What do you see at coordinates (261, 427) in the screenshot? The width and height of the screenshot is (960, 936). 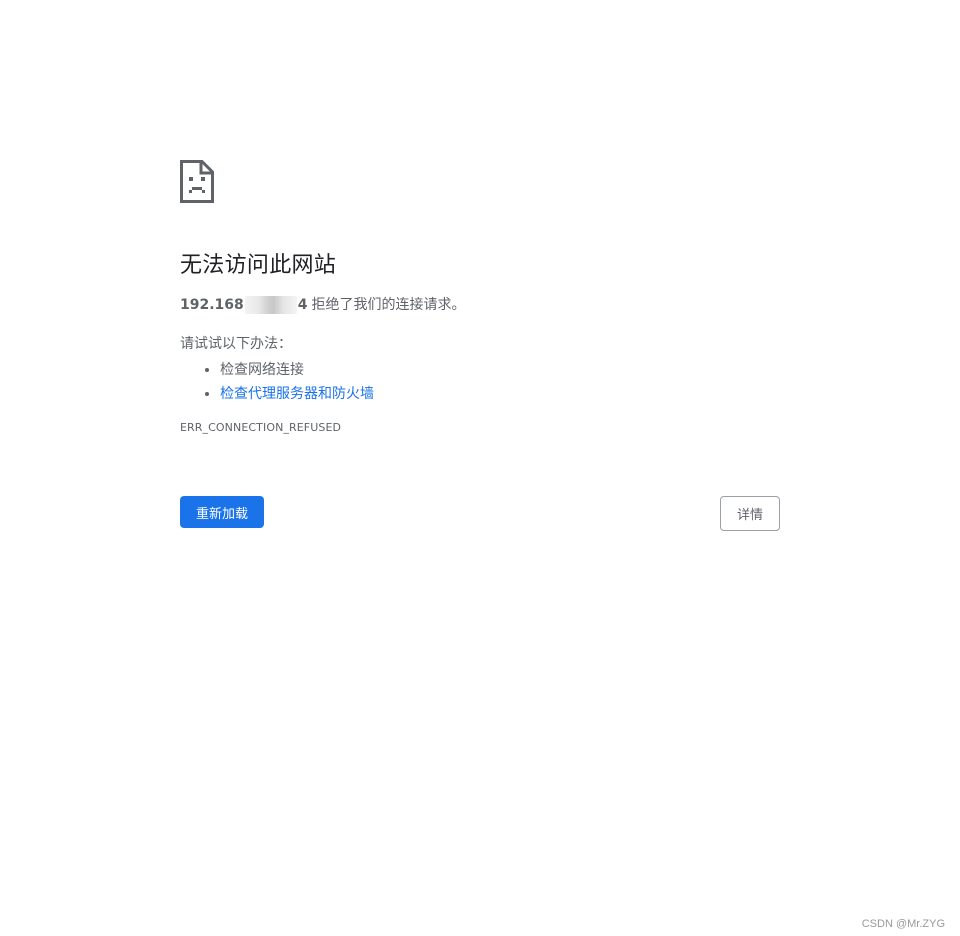 I see `error-code: ERR_CONNECTION_REFUSED` at bounding box center [261, 427].